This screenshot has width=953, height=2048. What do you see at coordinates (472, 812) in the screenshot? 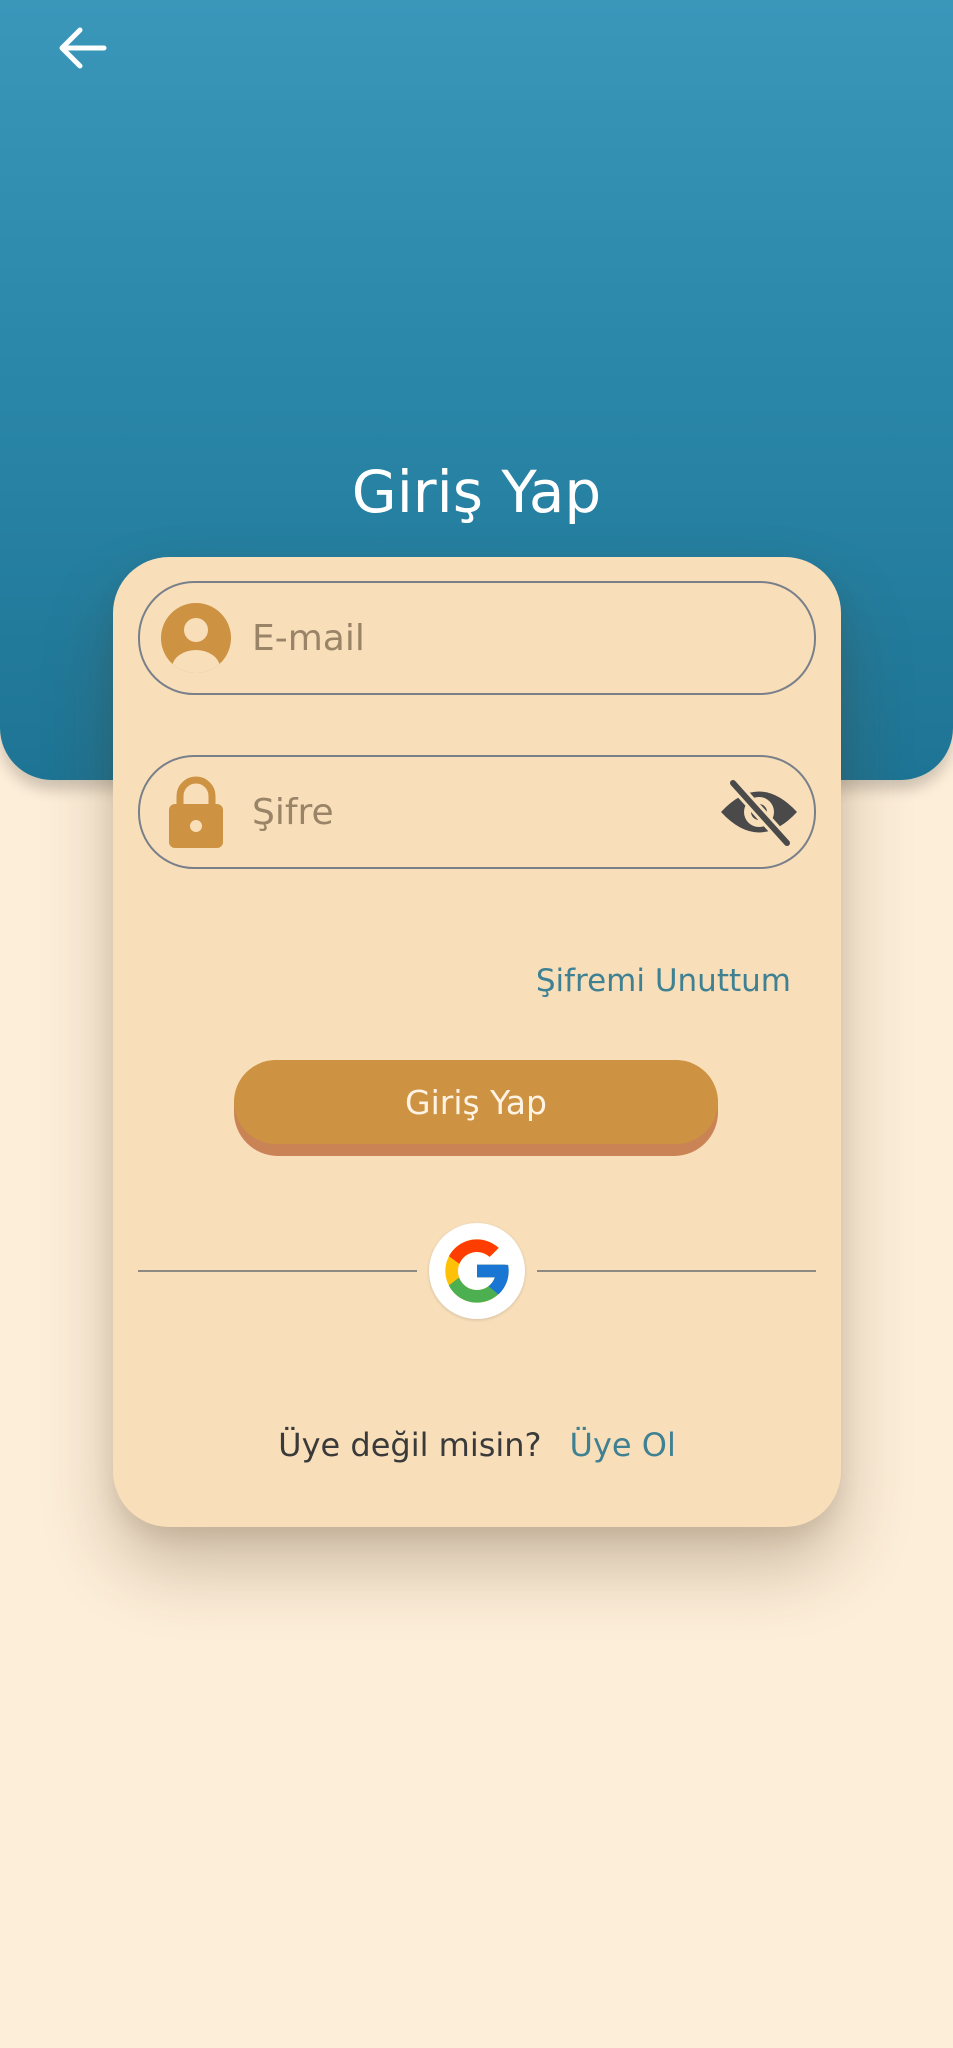
I see `password-input` at bounding box center [472, 812].